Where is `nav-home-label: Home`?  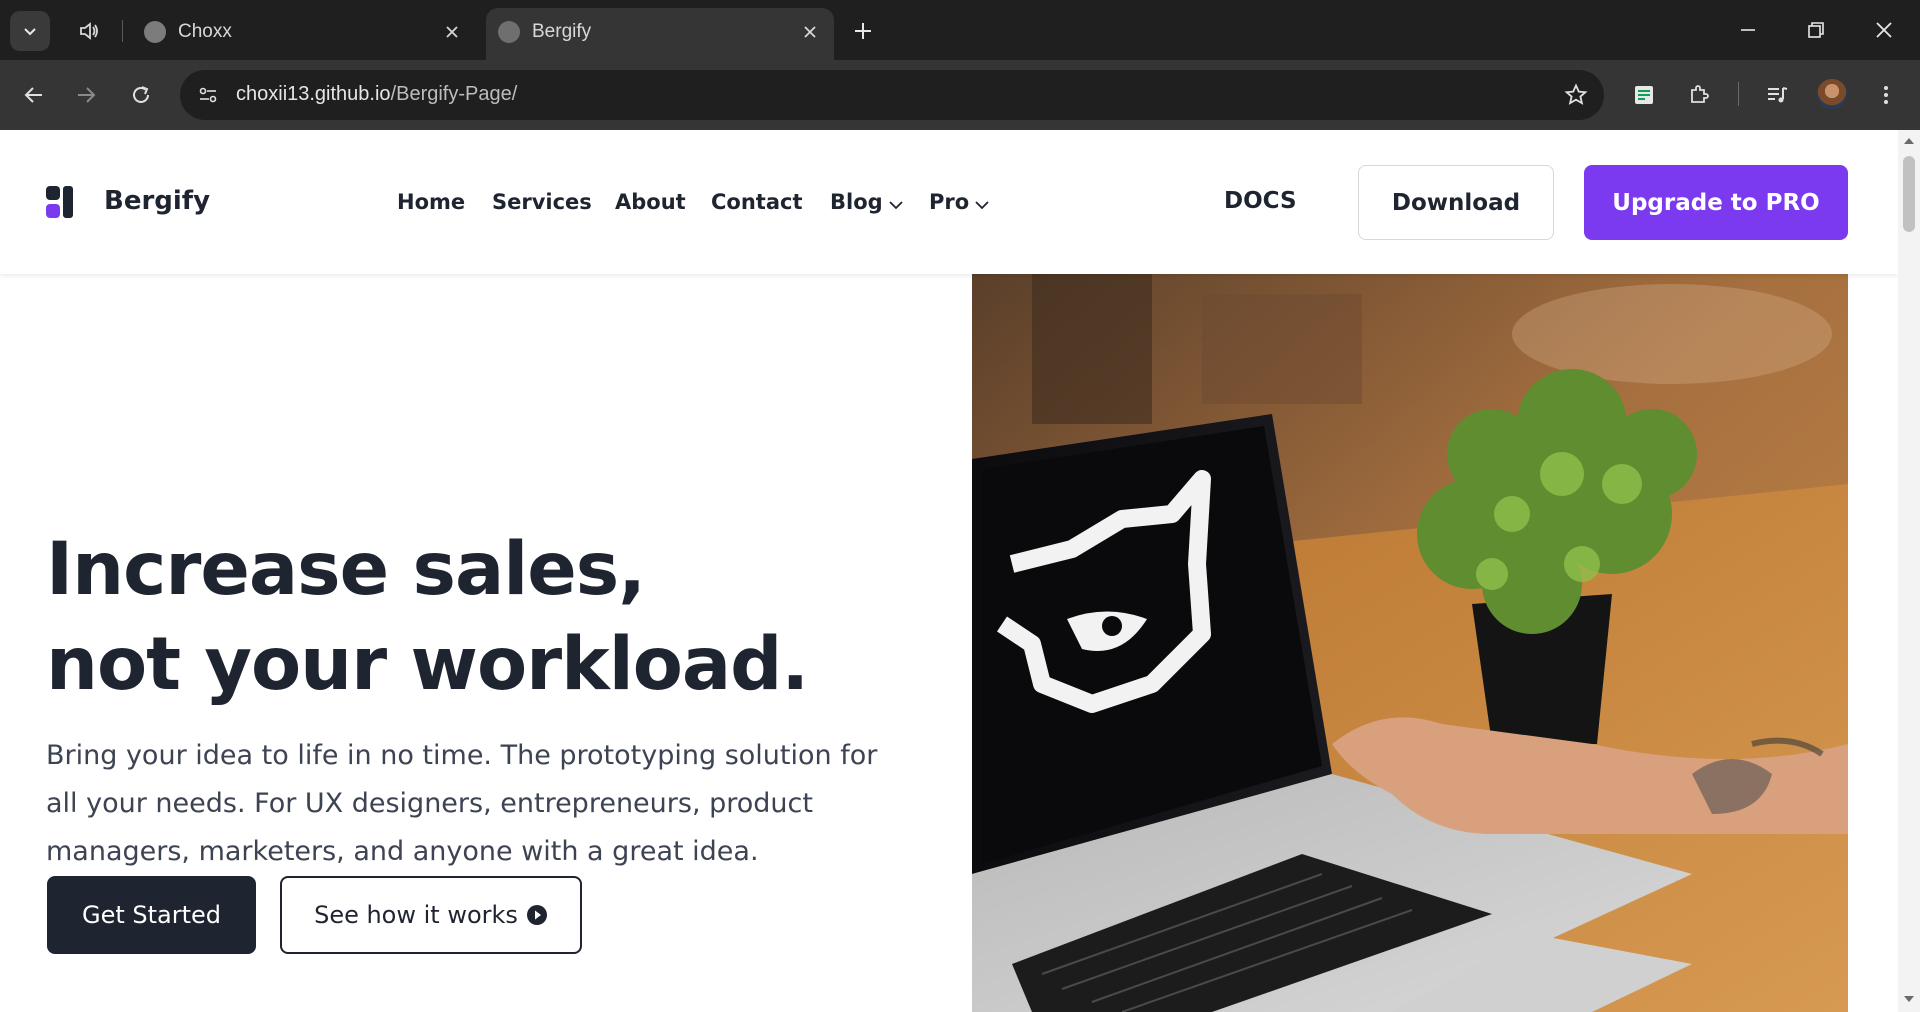
nav-home-label: Home is located at coordinates (431, 202).